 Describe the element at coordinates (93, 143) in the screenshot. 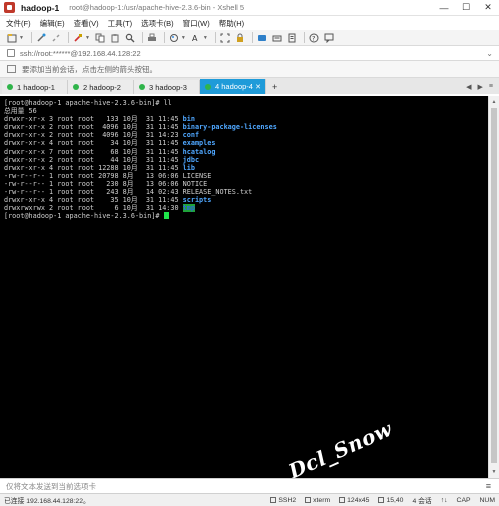

I see `listing-attributes: drwxr-xr-x 4 root root 34 10月 31 11:45` at that location.